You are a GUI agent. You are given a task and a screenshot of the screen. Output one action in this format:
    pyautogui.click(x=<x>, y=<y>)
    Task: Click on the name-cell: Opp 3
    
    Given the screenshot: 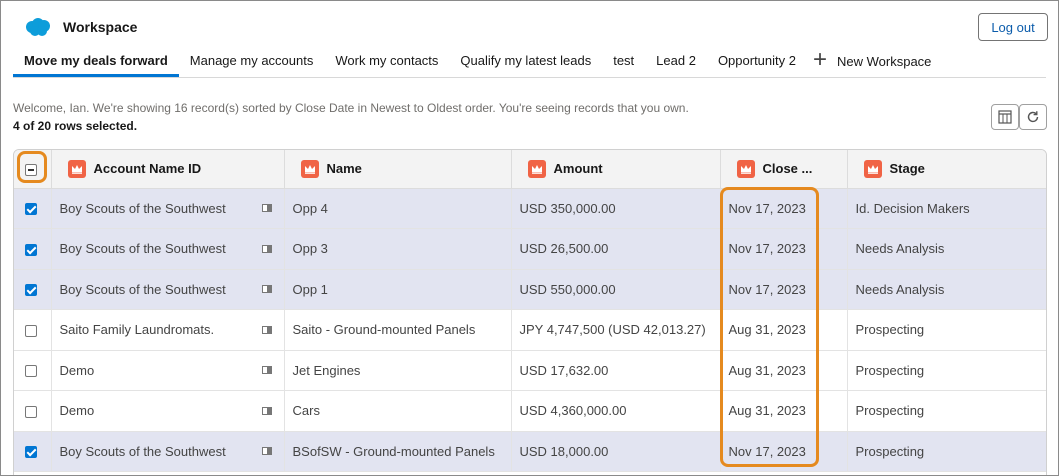 What is the action you would take?
    pyautogui.click(x=398, y=249)
    